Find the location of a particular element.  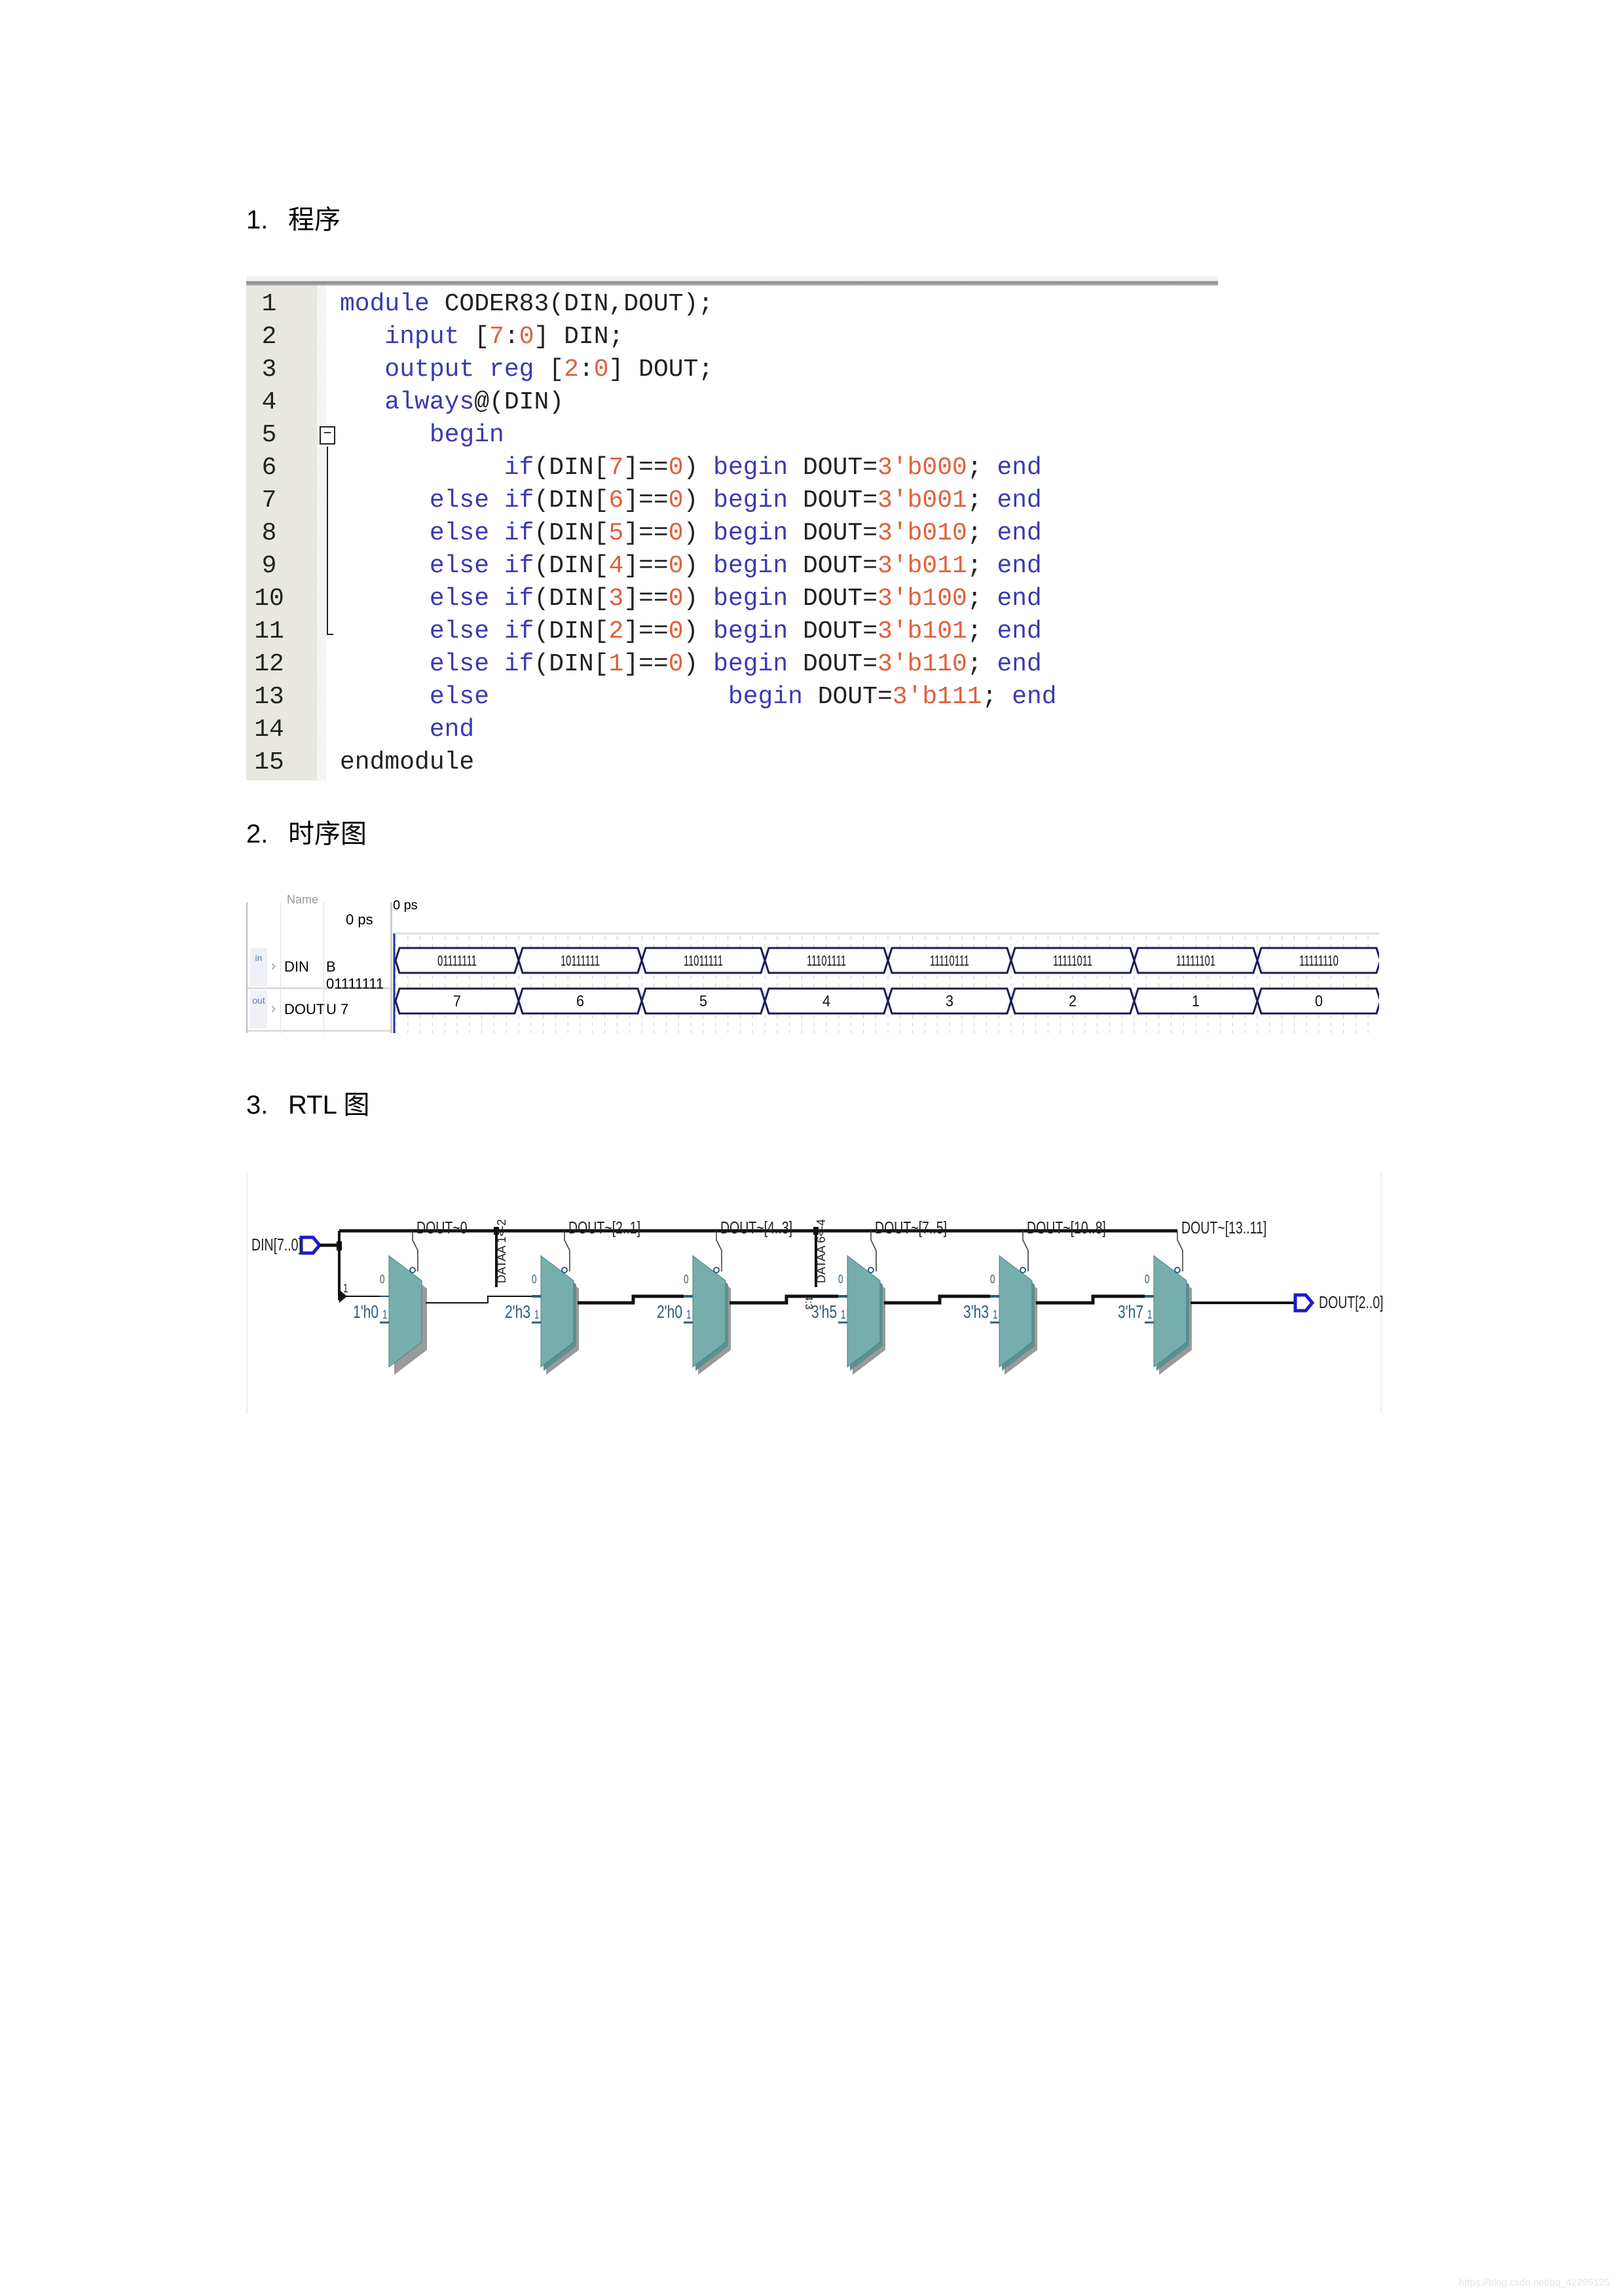

signal-row-dout: out › DOUT U 7 is located at coordinates (319, 1010).